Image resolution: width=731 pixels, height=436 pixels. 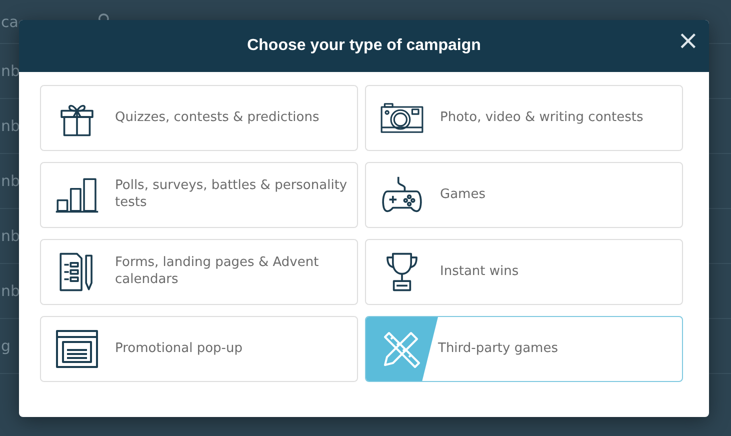 I want to click on card-label: Promotional pop-up, so click(x=179, y=349).